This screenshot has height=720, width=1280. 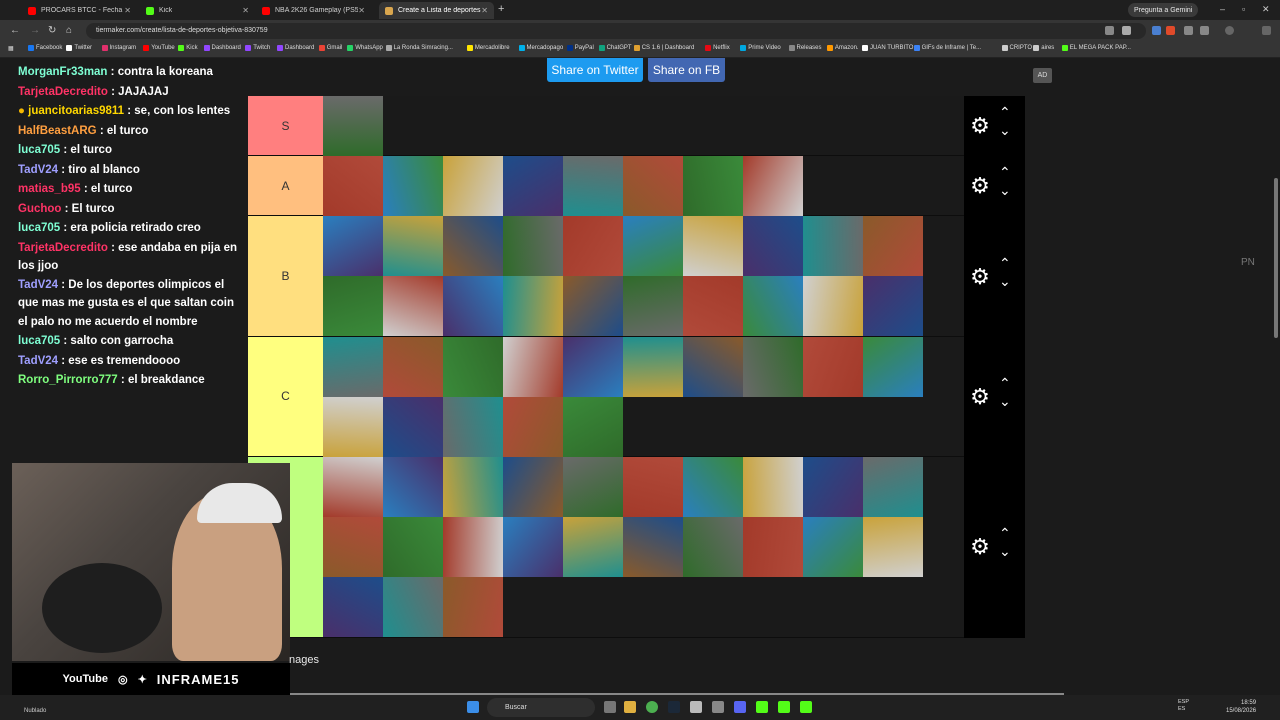 I want to click on bookmark-item: Instagram, so click(x=118, y=48).